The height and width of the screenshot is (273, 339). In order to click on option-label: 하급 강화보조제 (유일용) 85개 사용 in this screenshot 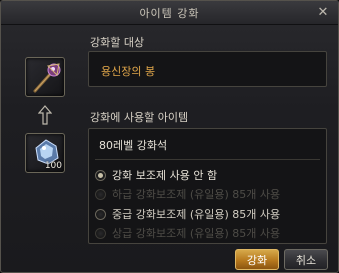, I will do `click(196, 194)`.